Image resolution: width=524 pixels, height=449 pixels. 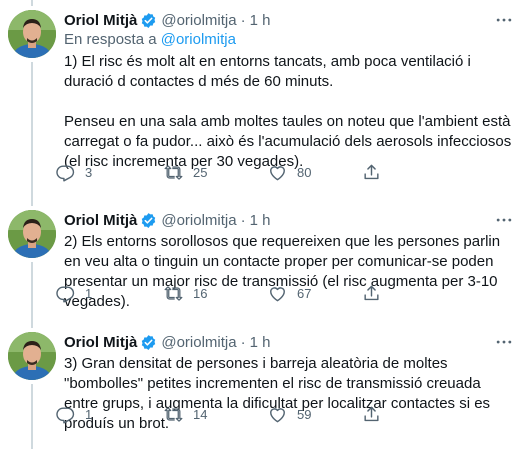 What do you see at coordinates (304, 293) in the screenshot?
I see `like-count: 67` at bounding box center [304, 293].